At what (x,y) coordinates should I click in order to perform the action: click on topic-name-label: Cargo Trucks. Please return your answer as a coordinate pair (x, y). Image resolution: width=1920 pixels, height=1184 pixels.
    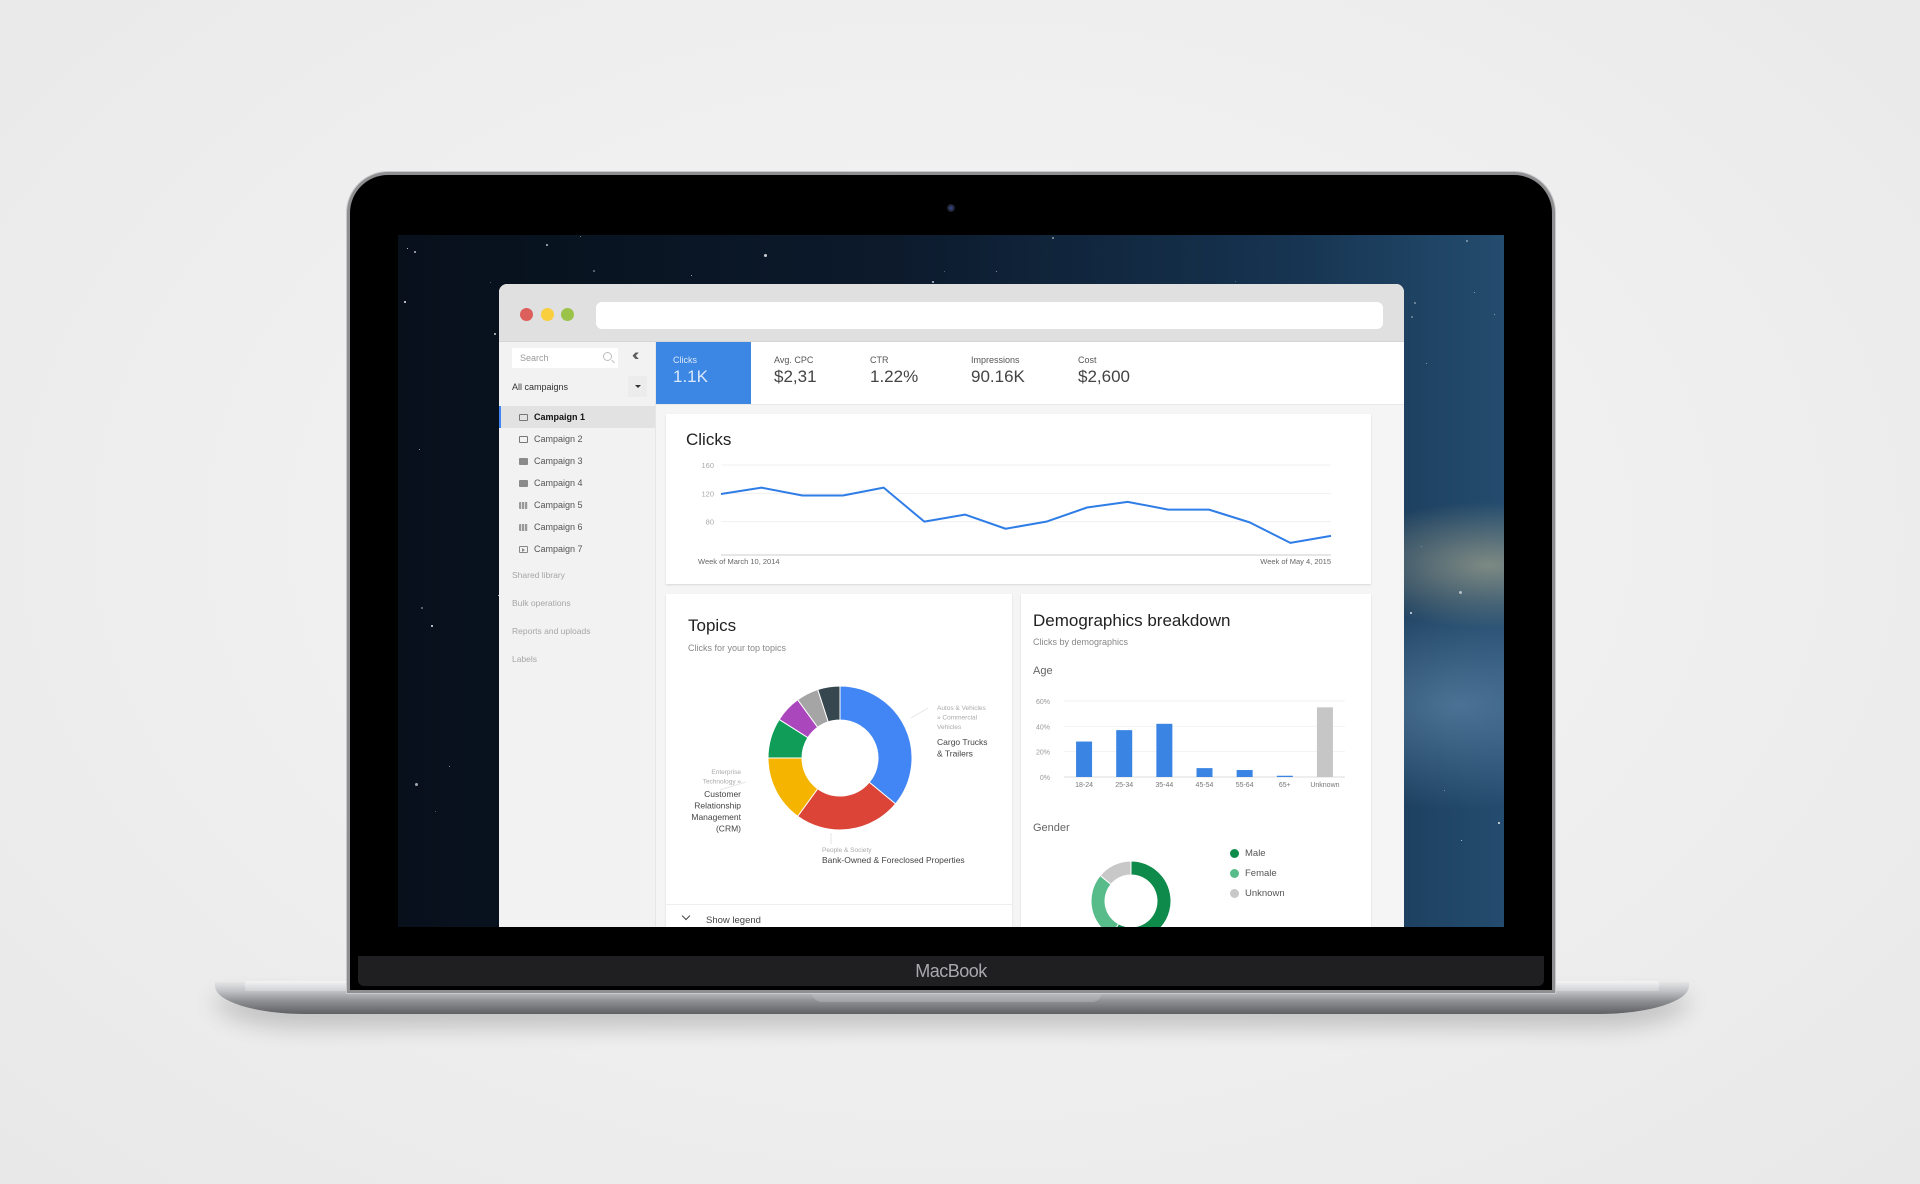
    Looking at the image, I should click on (962, 742).